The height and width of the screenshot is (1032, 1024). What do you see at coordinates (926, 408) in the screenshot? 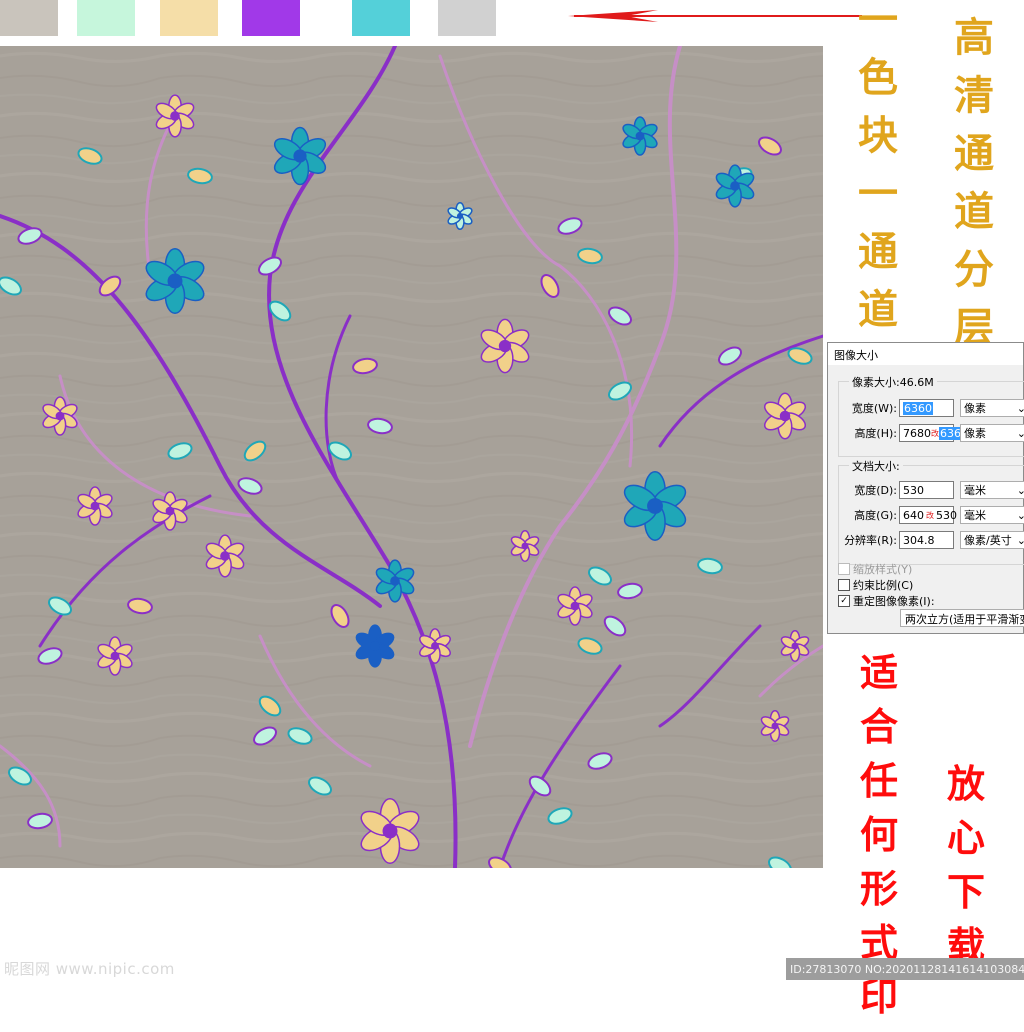
I see `pixel-width-input: 6360` at bounding box center [926, 408].